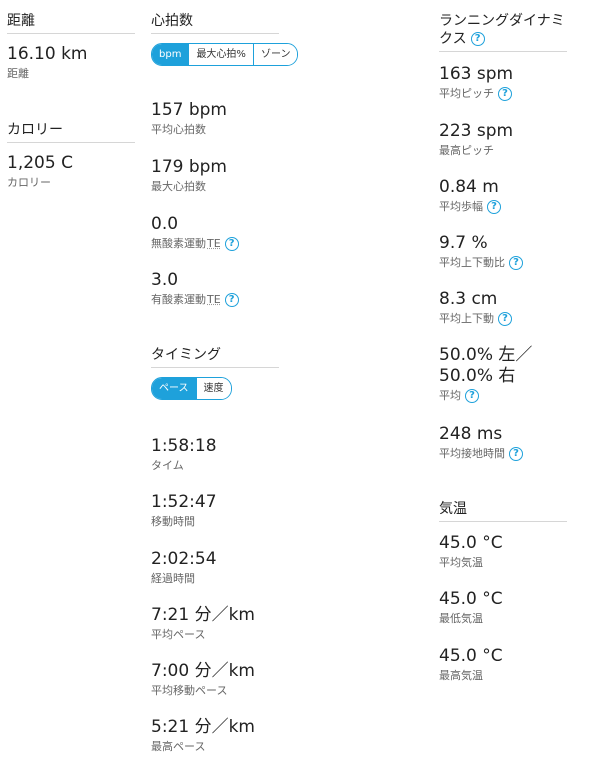 The height and width of the screenshot is (762, 591). I want to click on timing-title: タイミング, so click(215, 357).